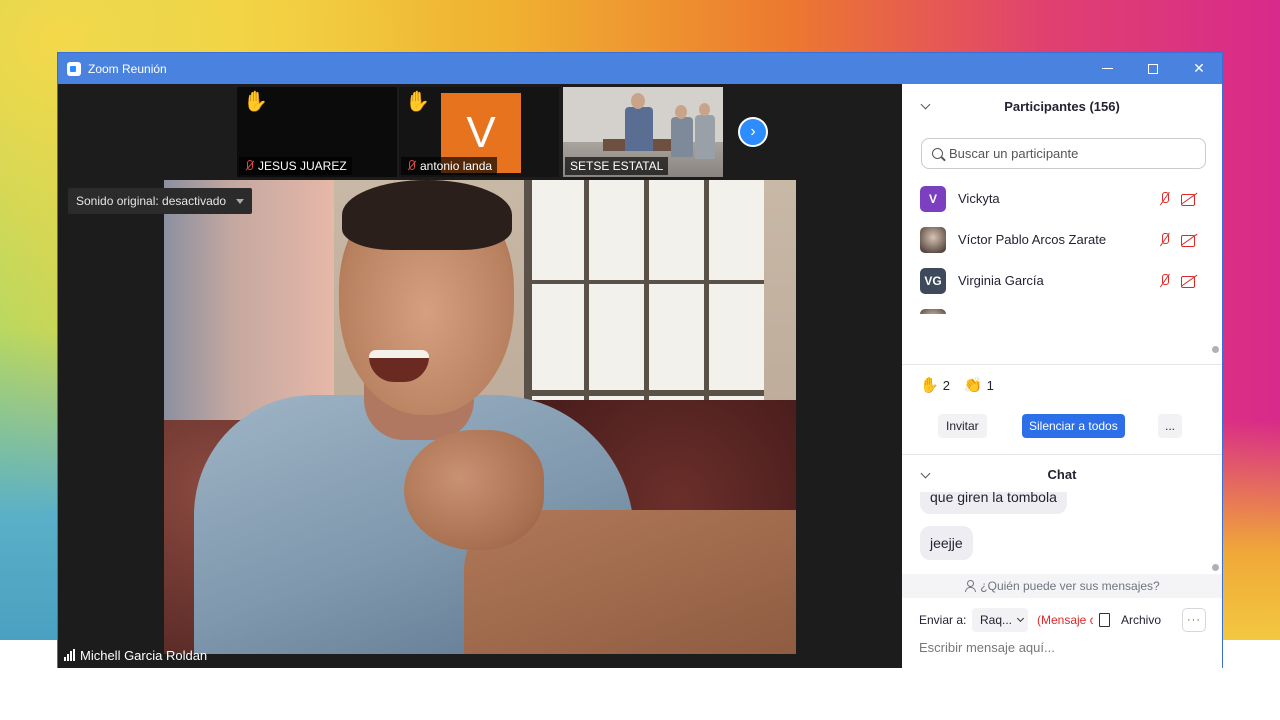 This screenshot has height=720, width=1280. What do you see at coordinates (970, 586) in the screenshot?
I see `people-icon` at bounding box center [970, 586].